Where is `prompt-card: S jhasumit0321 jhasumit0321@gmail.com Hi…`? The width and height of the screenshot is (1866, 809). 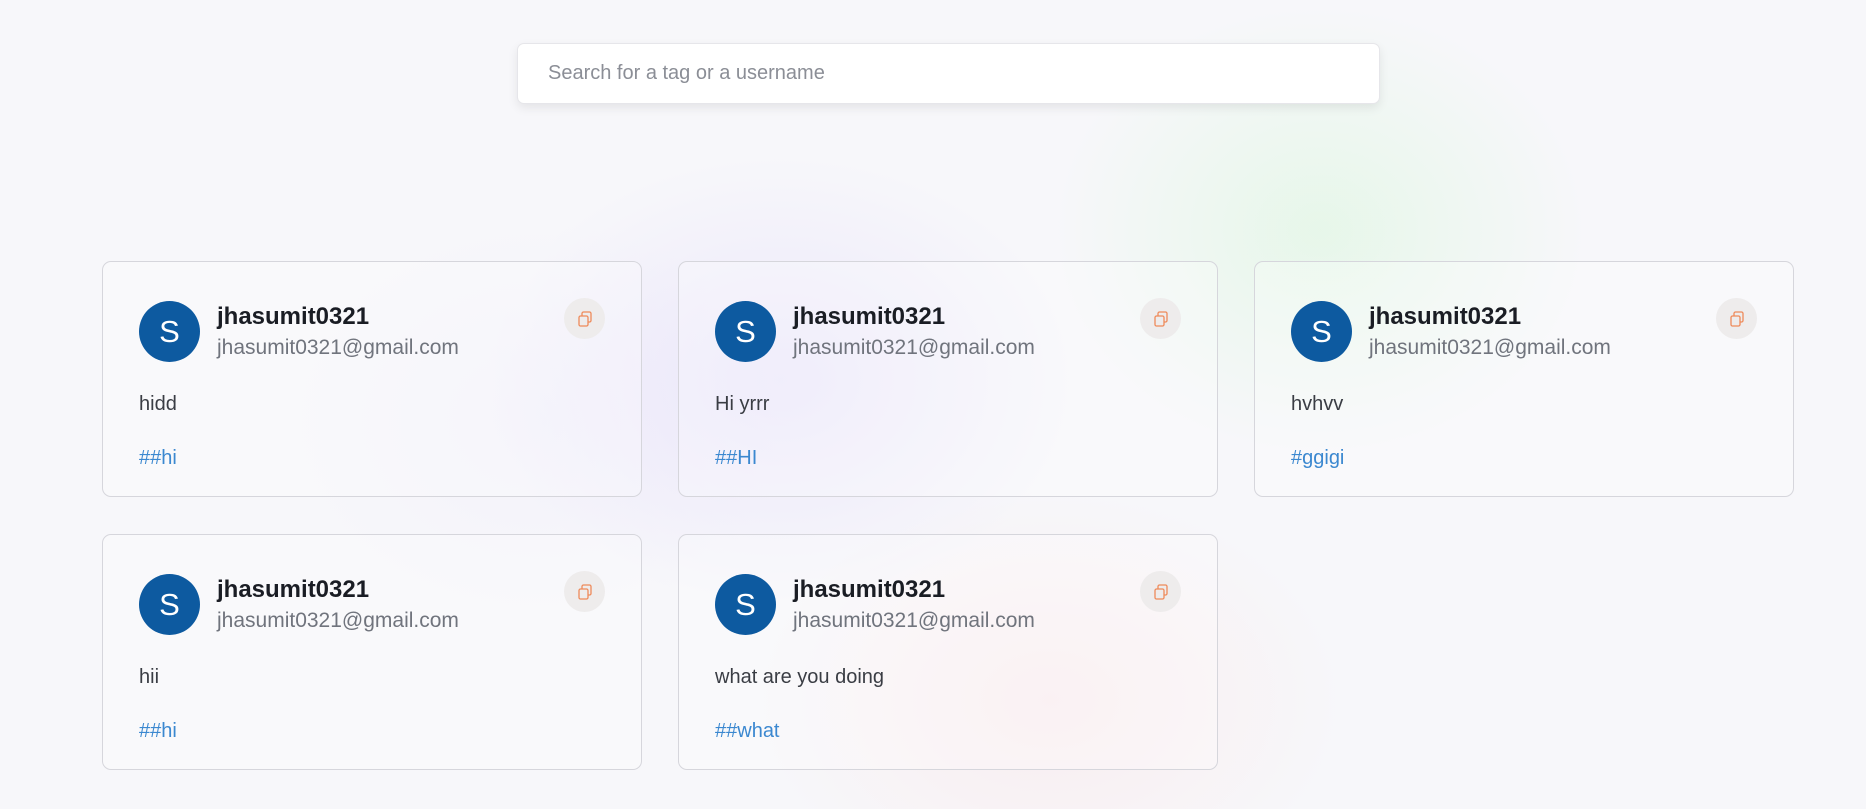 prompt-card: S jhasumit0321 jhasumit0321@gmail.com Hi… is located at coordinates (948, 379).